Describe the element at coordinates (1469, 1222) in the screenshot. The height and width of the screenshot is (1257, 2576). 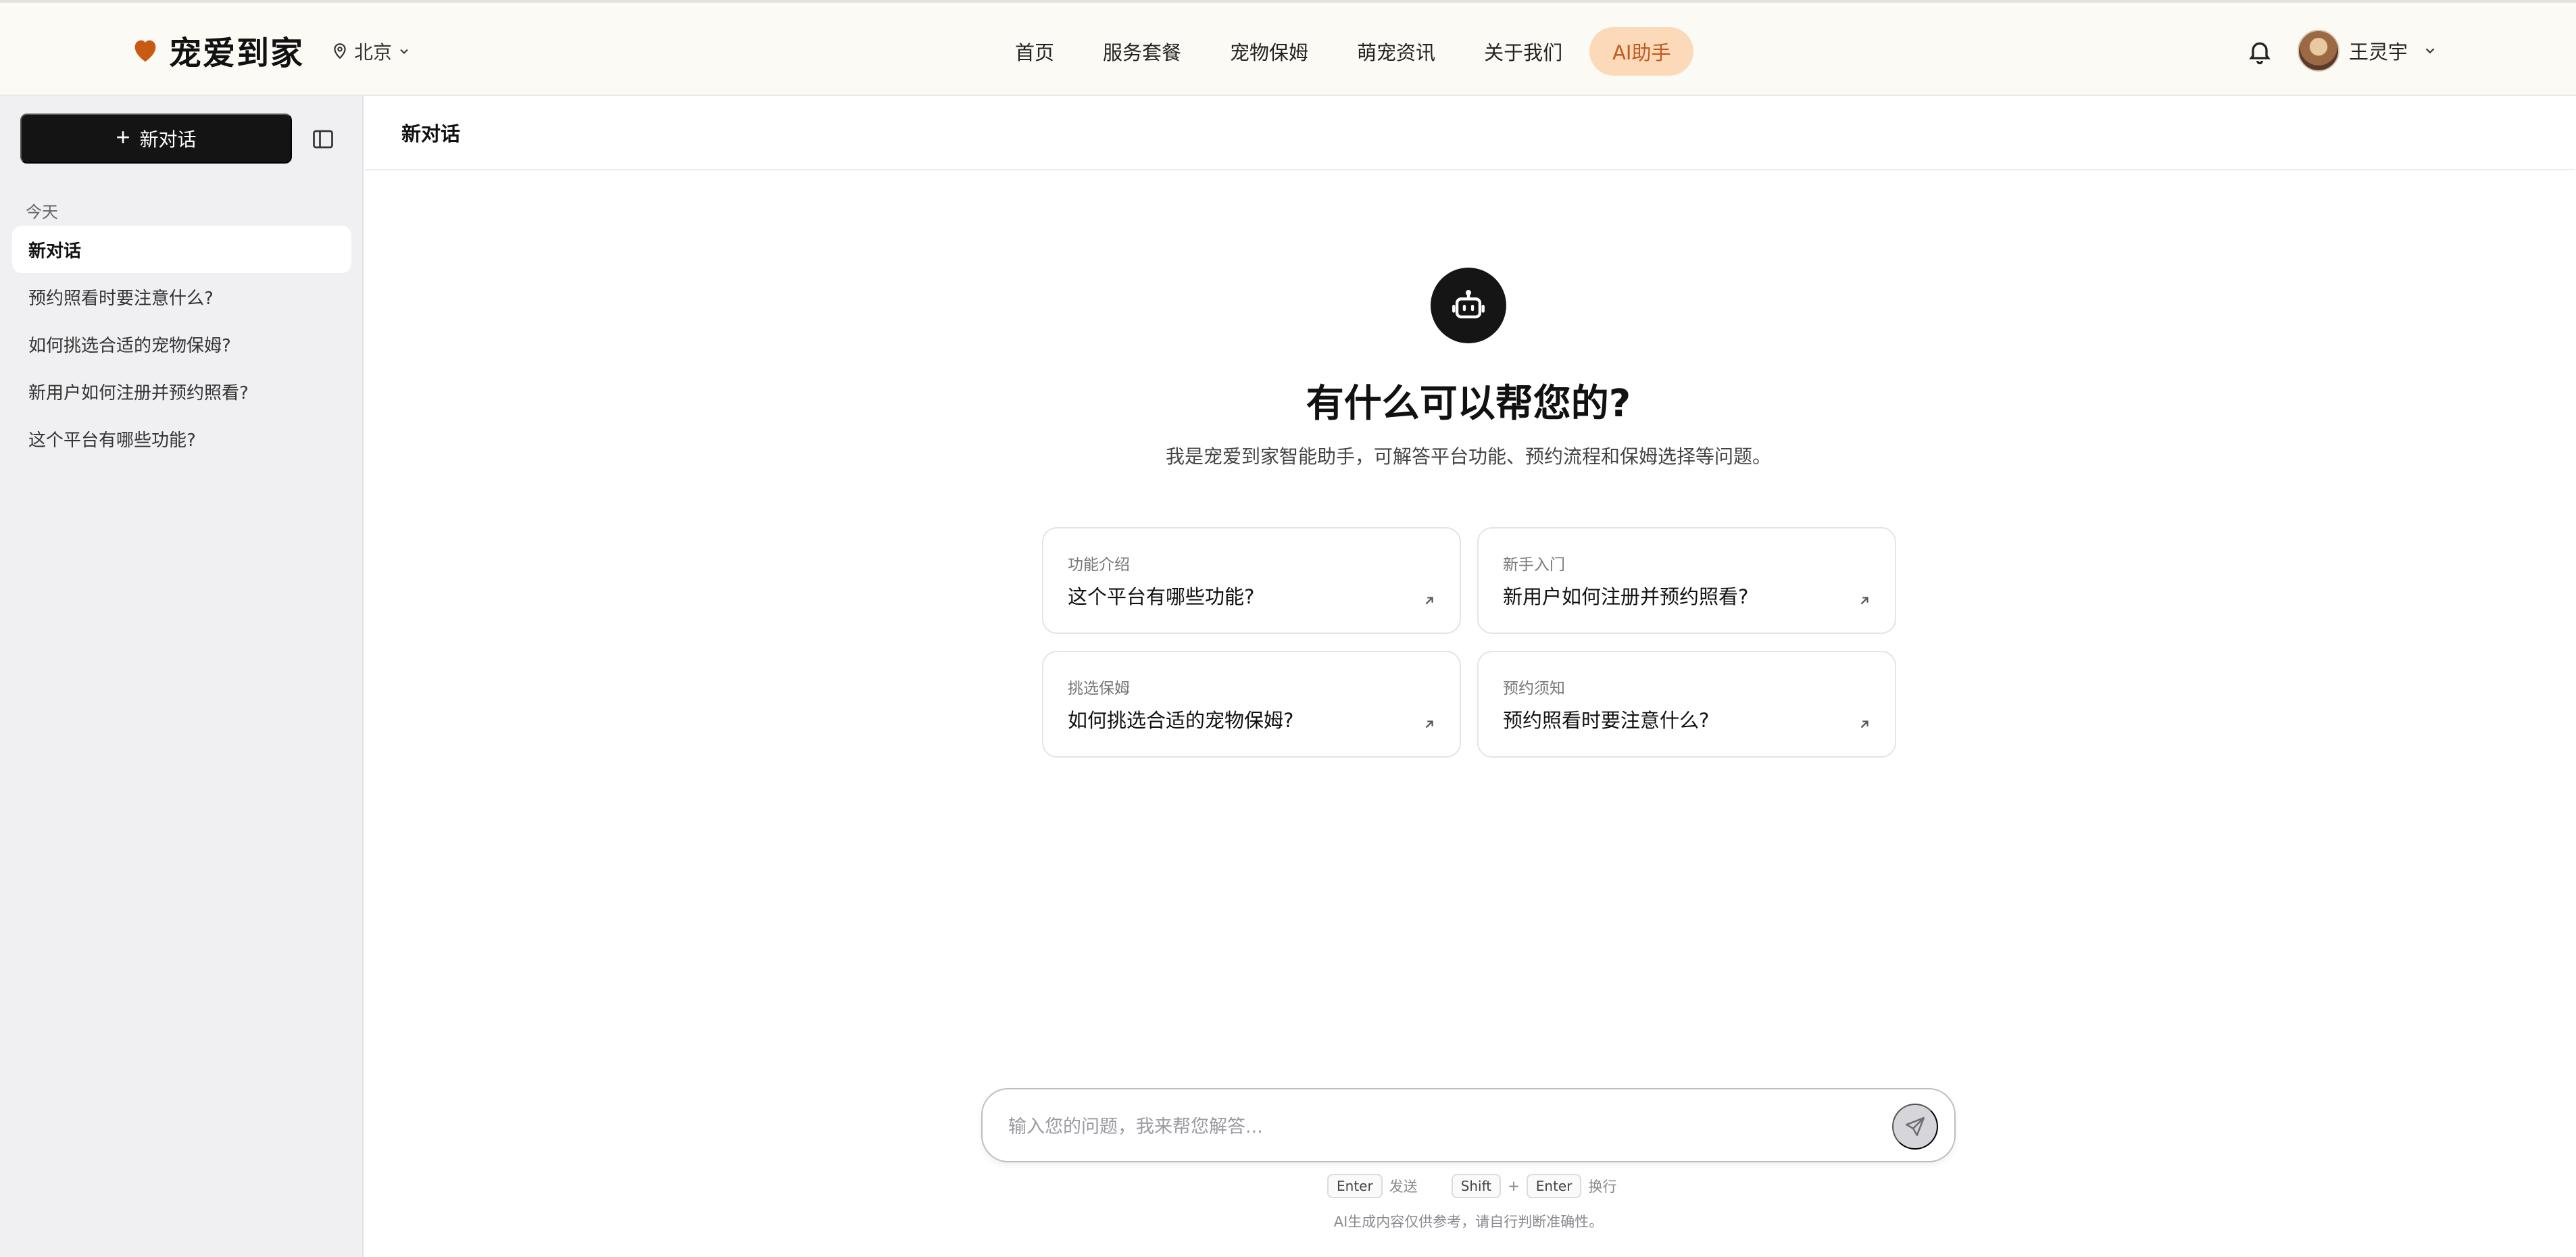
I see `ai-disclaimer: AI生成内容仅供参考，请自行判断准确性。` at that location.